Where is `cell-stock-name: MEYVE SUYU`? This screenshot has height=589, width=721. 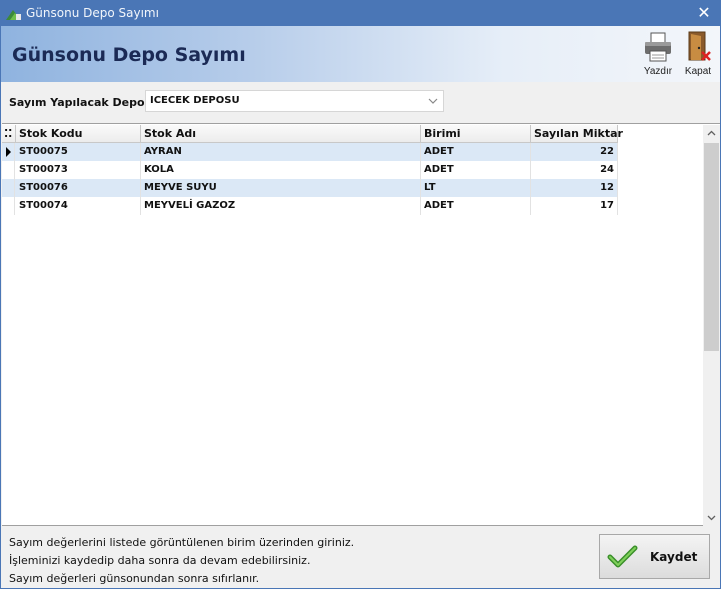 cell-stock-name: MEYVE SUYU is located at coordinates (281, 188).